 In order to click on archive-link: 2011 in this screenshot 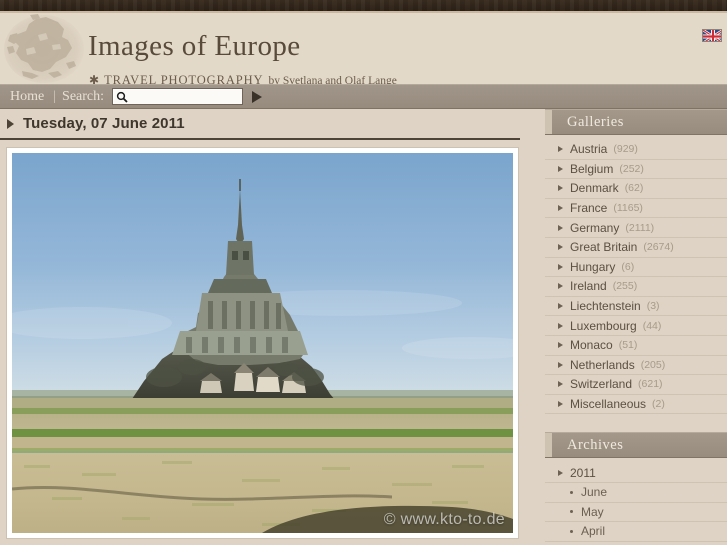, I will do `click(583, 473)`.